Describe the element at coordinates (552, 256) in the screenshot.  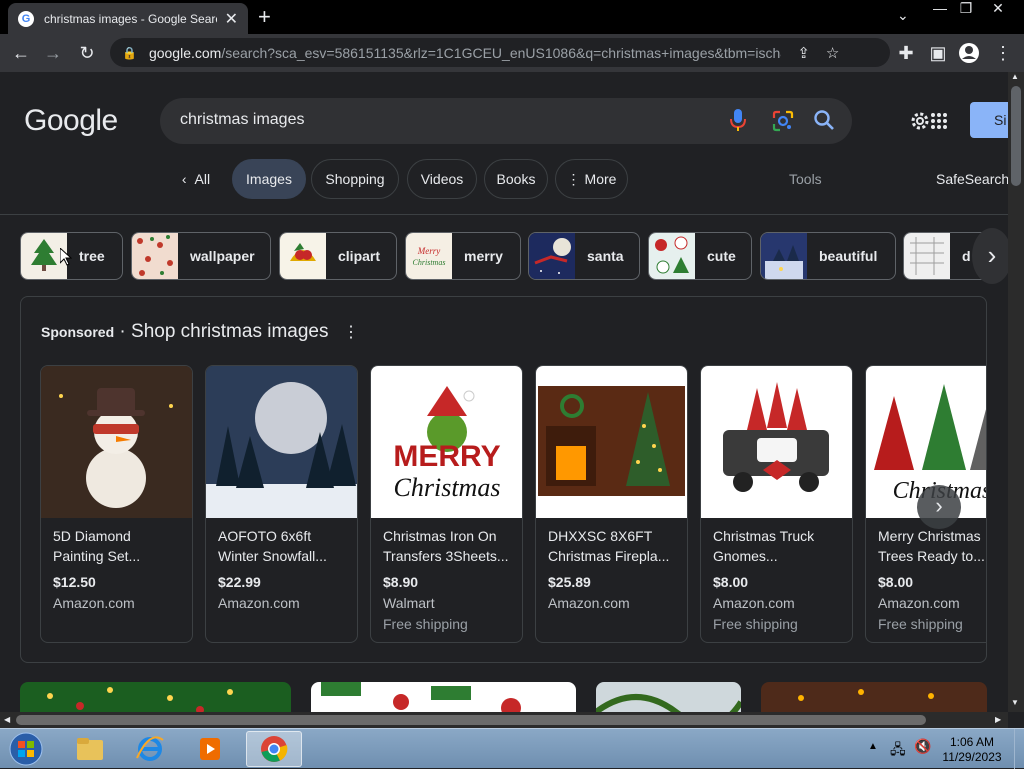
I see `santa-thumbnail` at that location.